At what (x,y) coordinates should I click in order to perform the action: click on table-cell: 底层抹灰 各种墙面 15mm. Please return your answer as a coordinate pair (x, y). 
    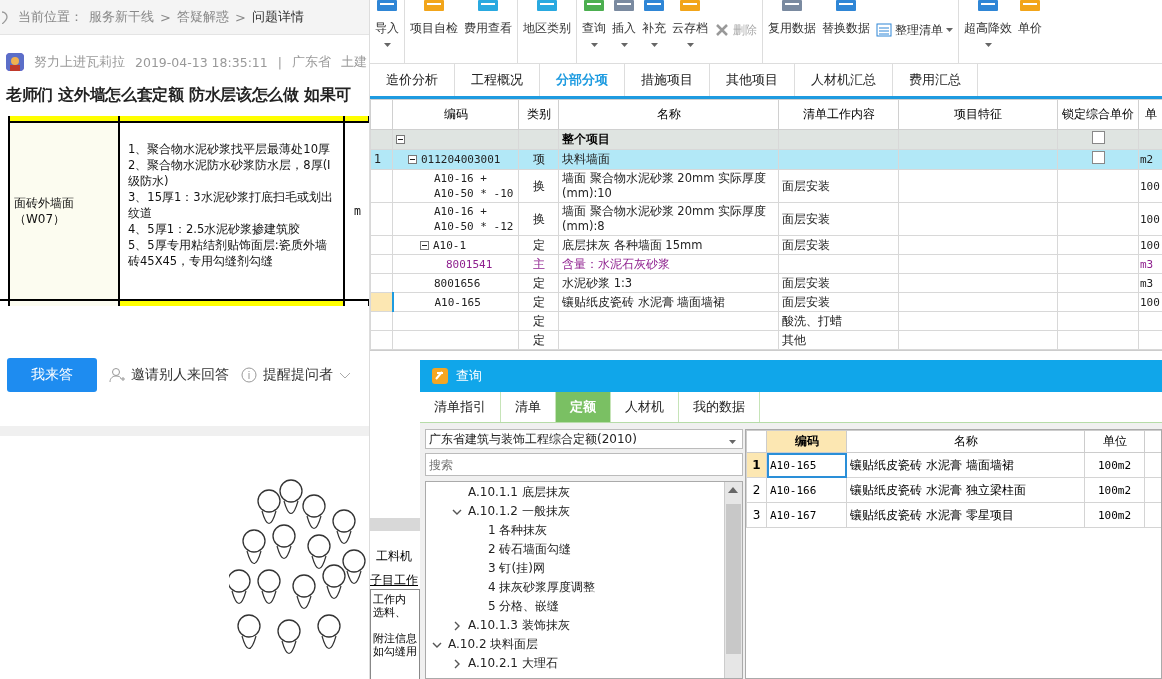
    Looking at the image, I should click on (632, 244).